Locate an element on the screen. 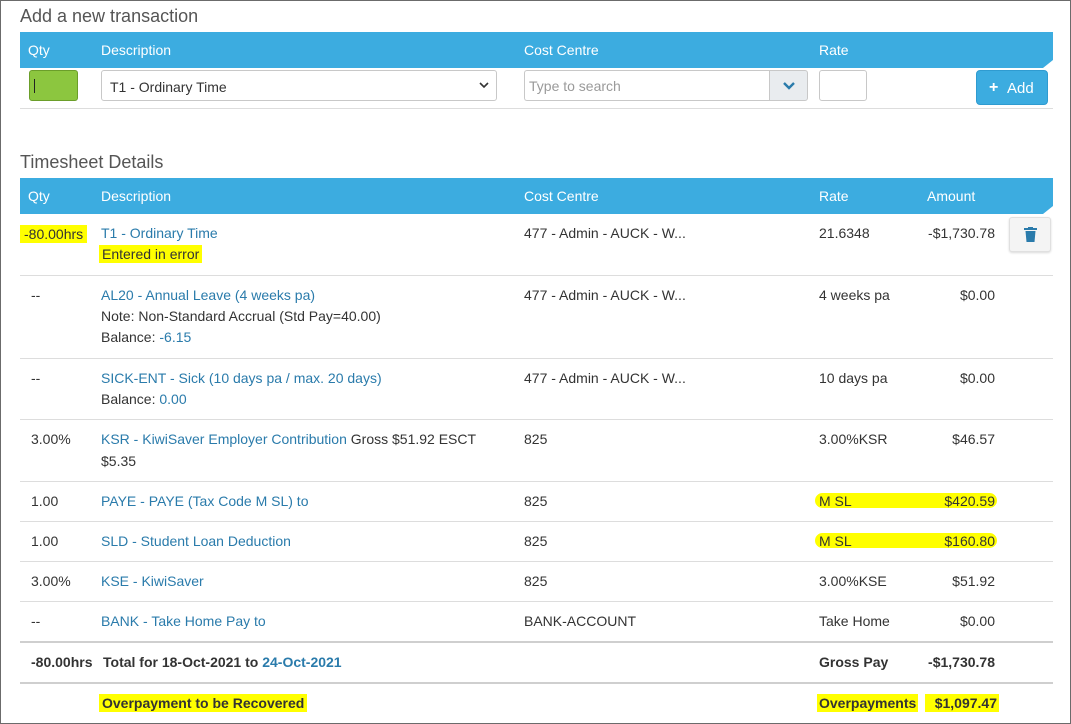  row-description-link: PAYE - PAYE (Tax Code M SL) to is located at coordinates (204, 501).